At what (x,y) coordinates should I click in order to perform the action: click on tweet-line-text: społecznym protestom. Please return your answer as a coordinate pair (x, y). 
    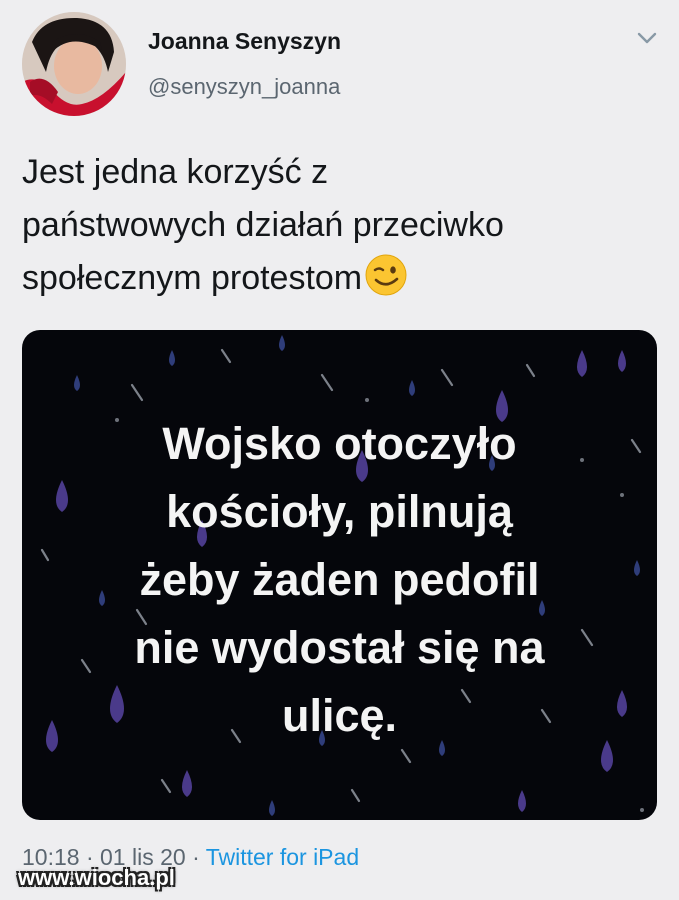
    Looking at the image, I should click on (192, 278).